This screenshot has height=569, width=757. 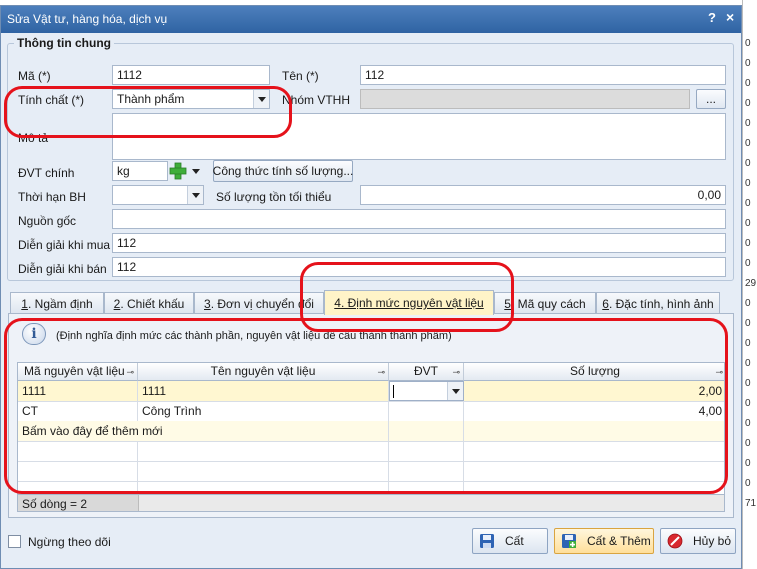 I want to click on row-quantity: 2,00, so click(x=594, y=391).